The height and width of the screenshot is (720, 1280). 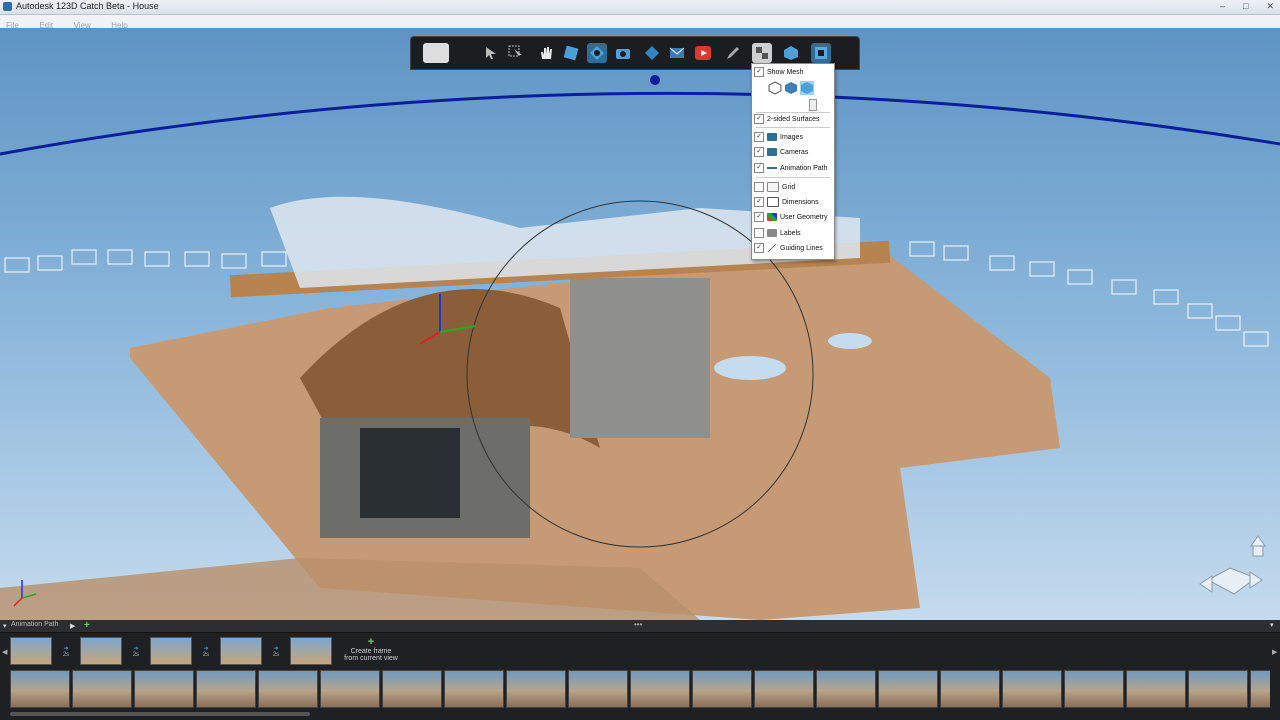 I want to click on dimensions-label: Dimensions, so click(x=800, y=202).